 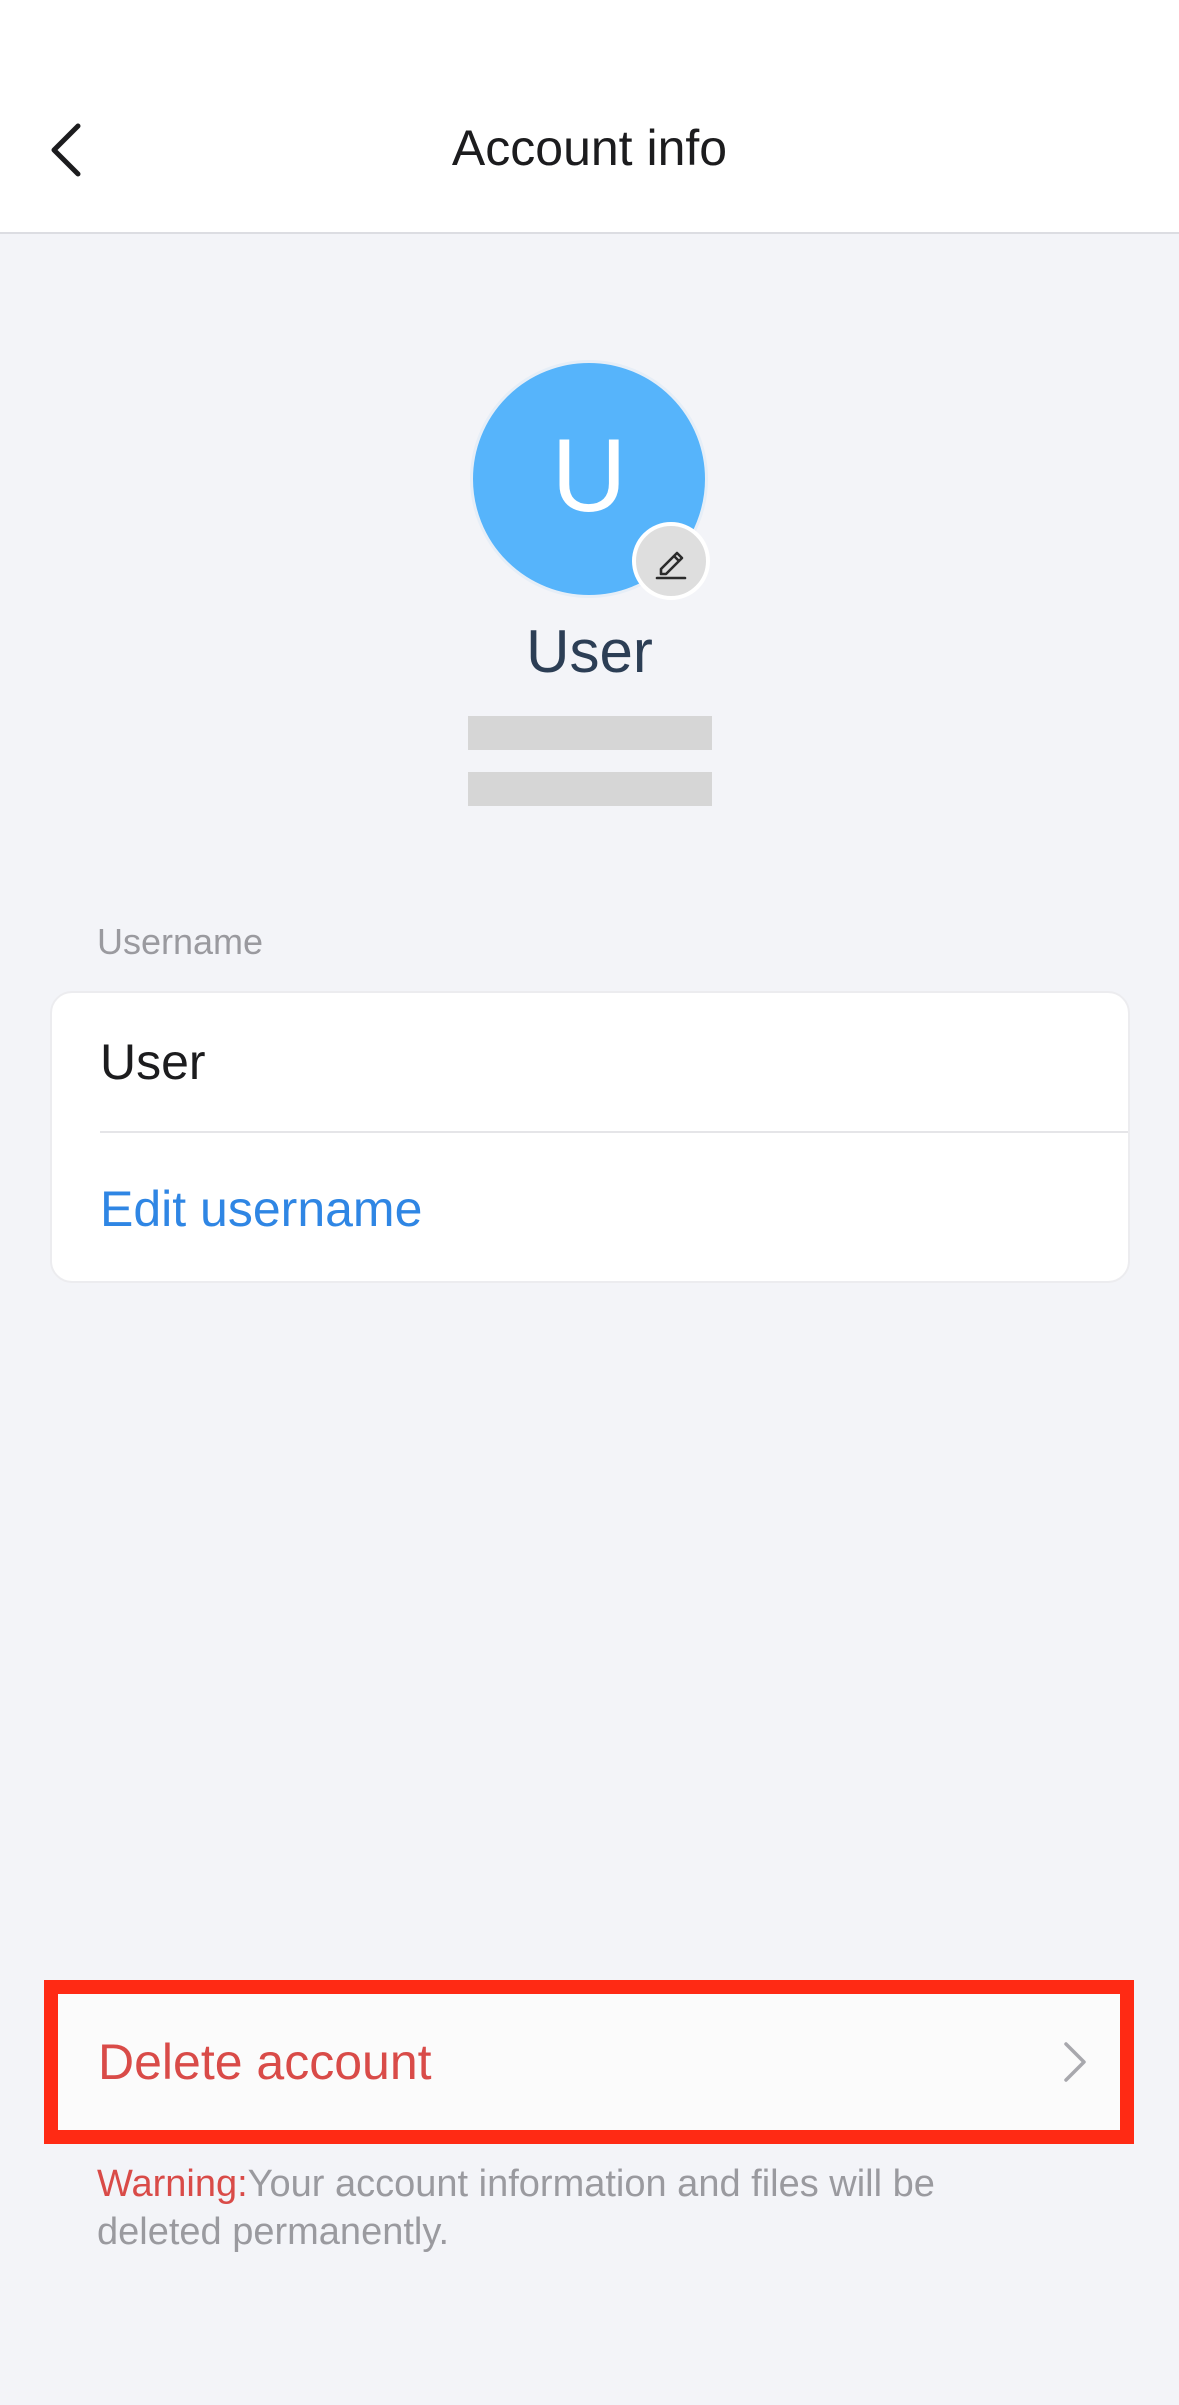 What do you see at coordinates (589, 117) in the screenshot?
I see `nav-header: Account info` at bounding box center [589, 117].